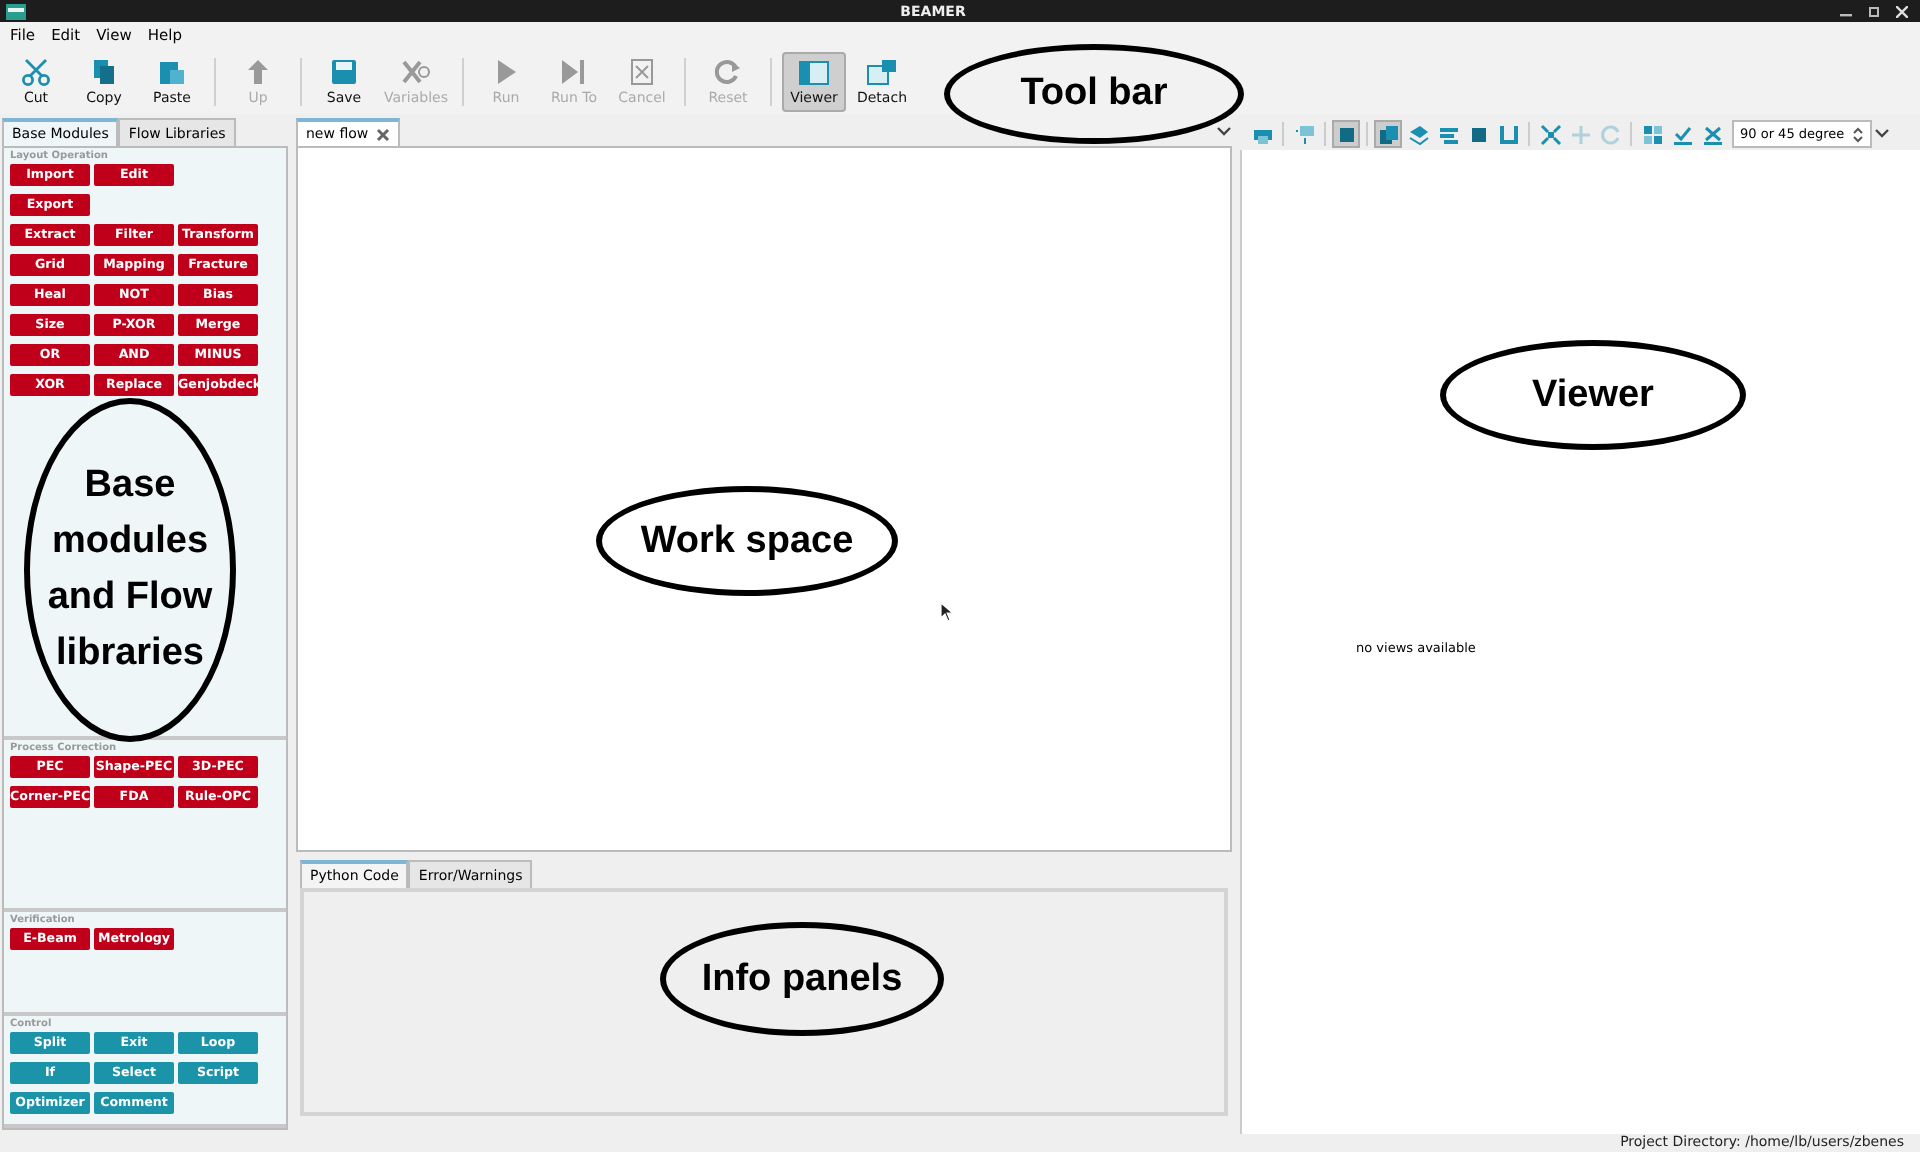 This screenshot has width=1920, height=1152. What do you see at coordinates (1580, 134) in the screenshot?
I see `move-icon` at bounding box center [1580, 134].